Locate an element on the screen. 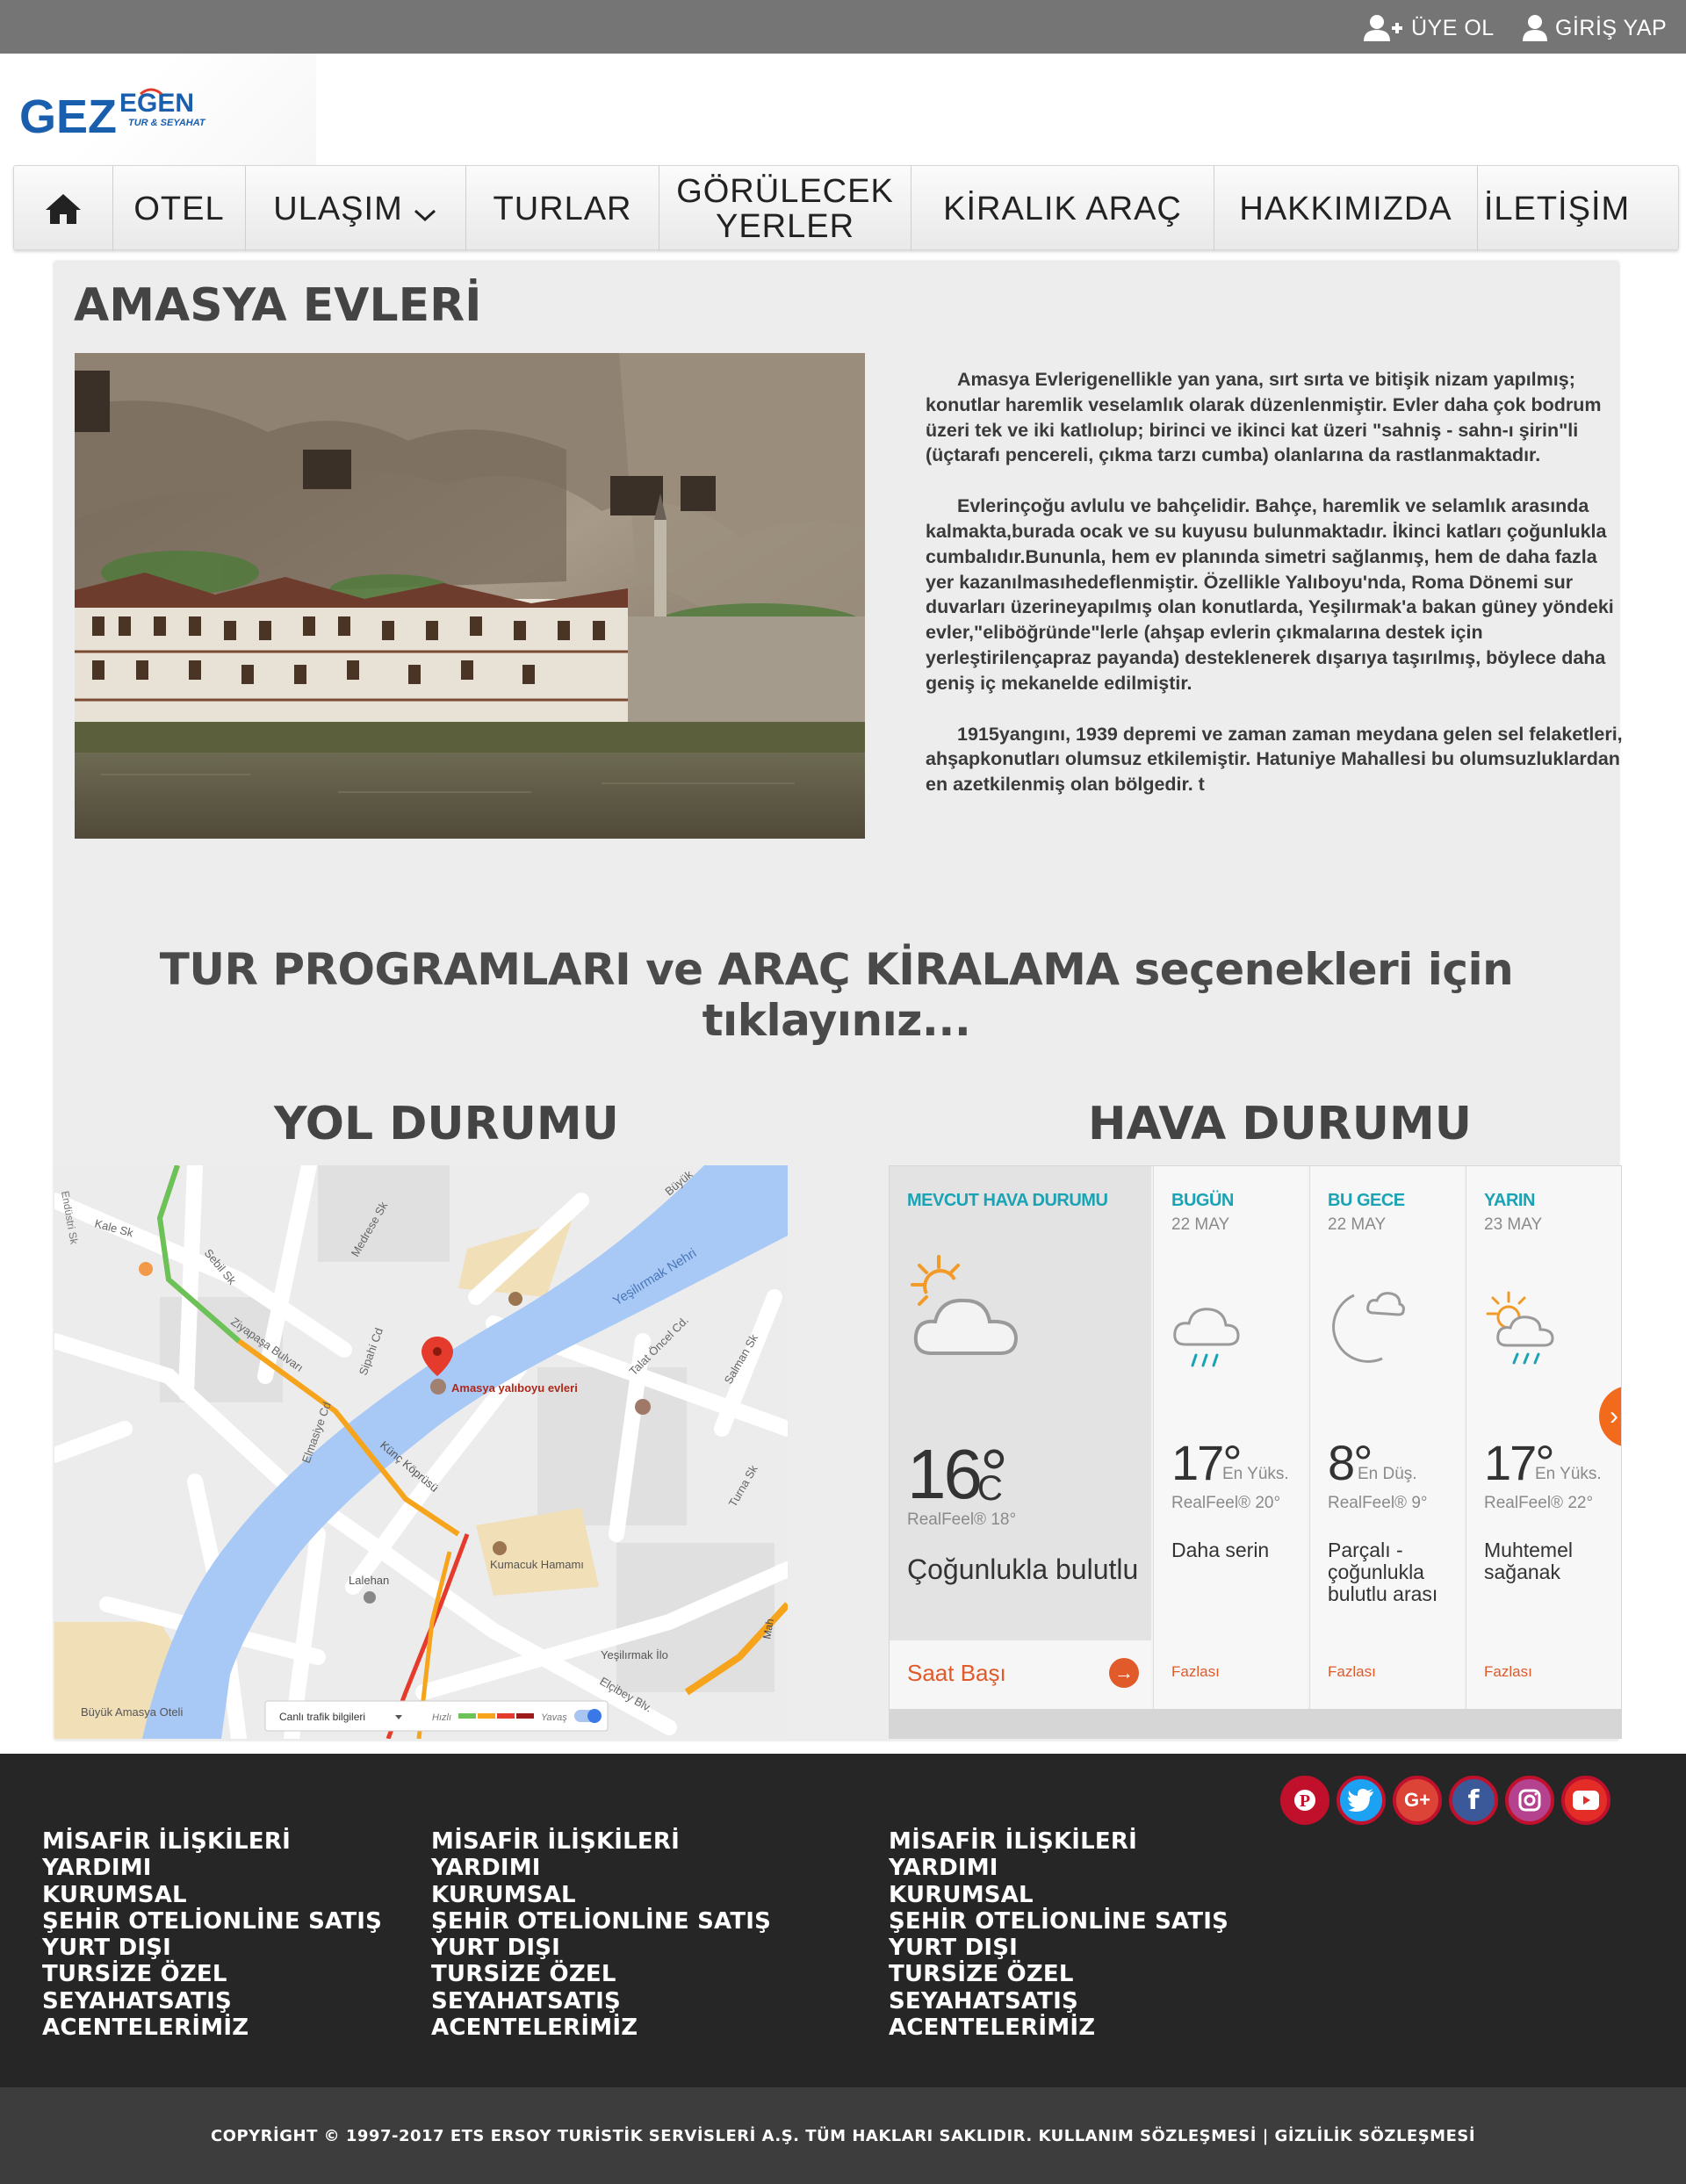  nav-hotel: OTEL is located at coordinates (180, 208).